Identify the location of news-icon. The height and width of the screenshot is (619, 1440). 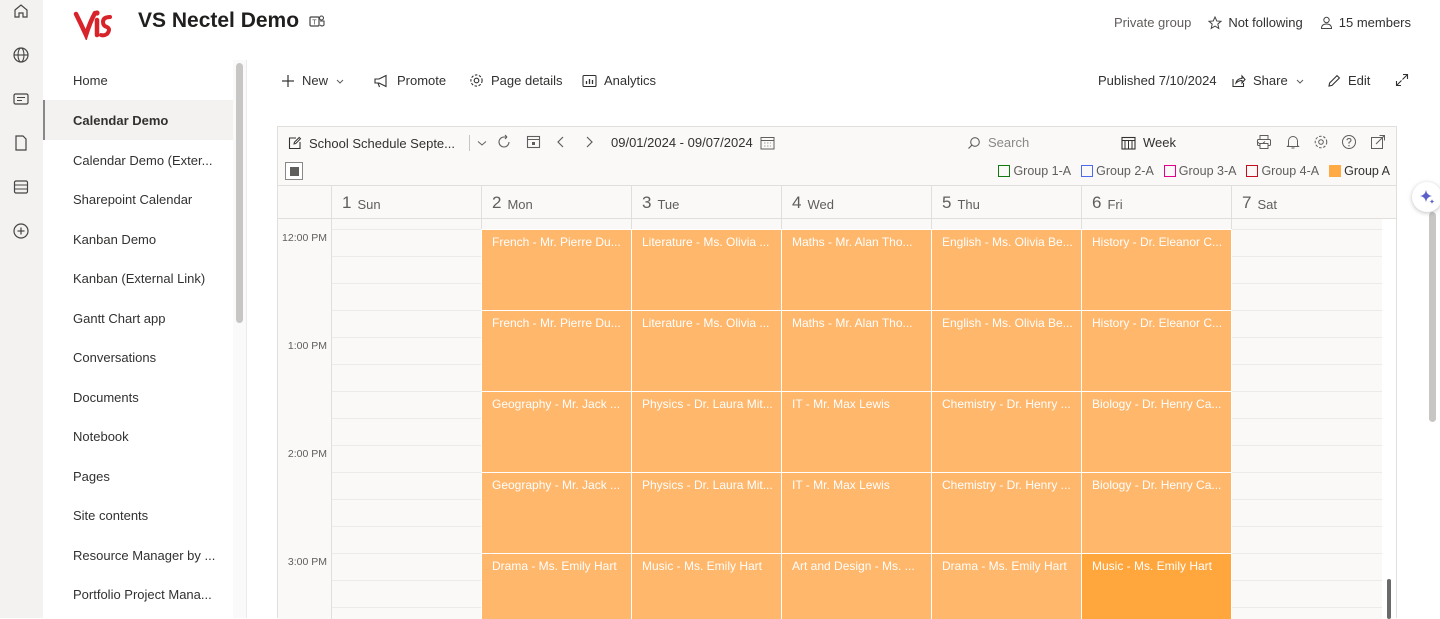
(21, 99).